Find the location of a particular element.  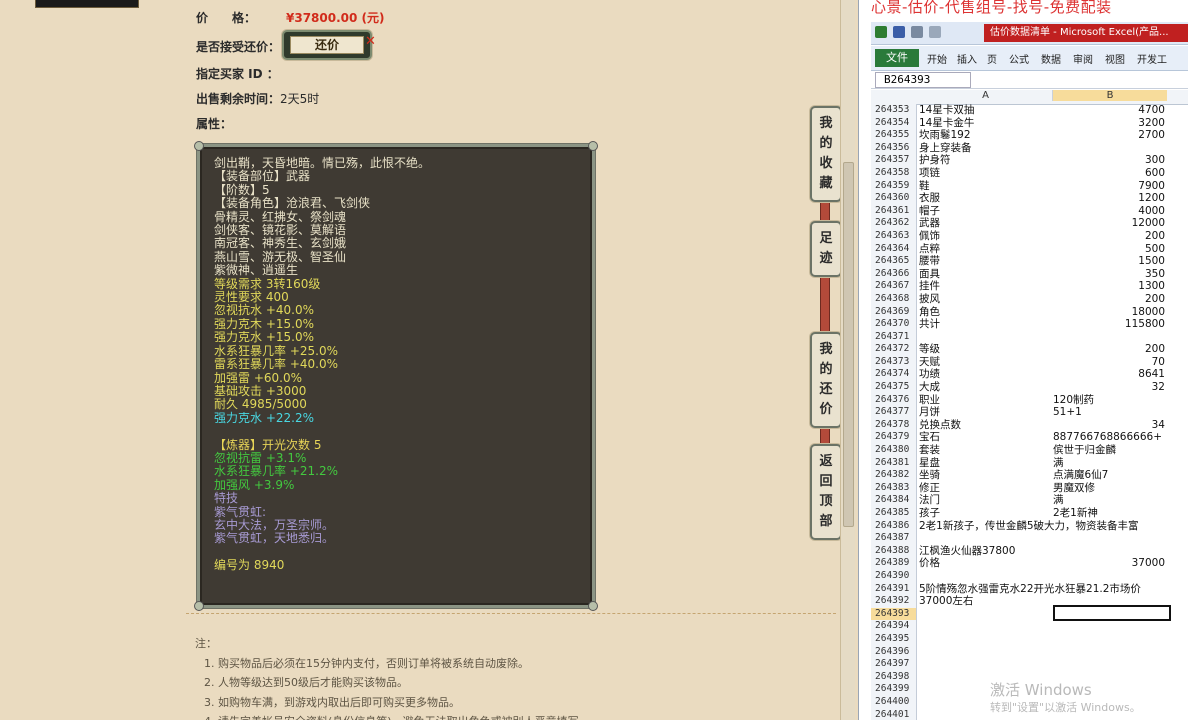

undo-icon is located at coordinates (917, 32).